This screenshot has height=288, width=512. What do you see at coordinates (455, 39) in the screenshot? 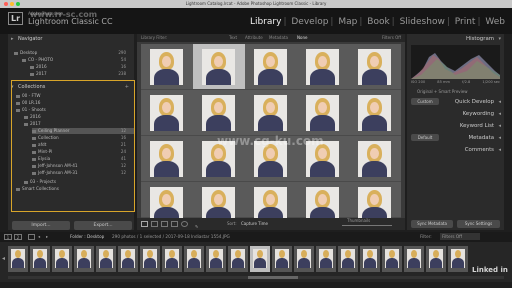
I see `histogram-header: Histogram ▾` at bounding box center [455, 39].